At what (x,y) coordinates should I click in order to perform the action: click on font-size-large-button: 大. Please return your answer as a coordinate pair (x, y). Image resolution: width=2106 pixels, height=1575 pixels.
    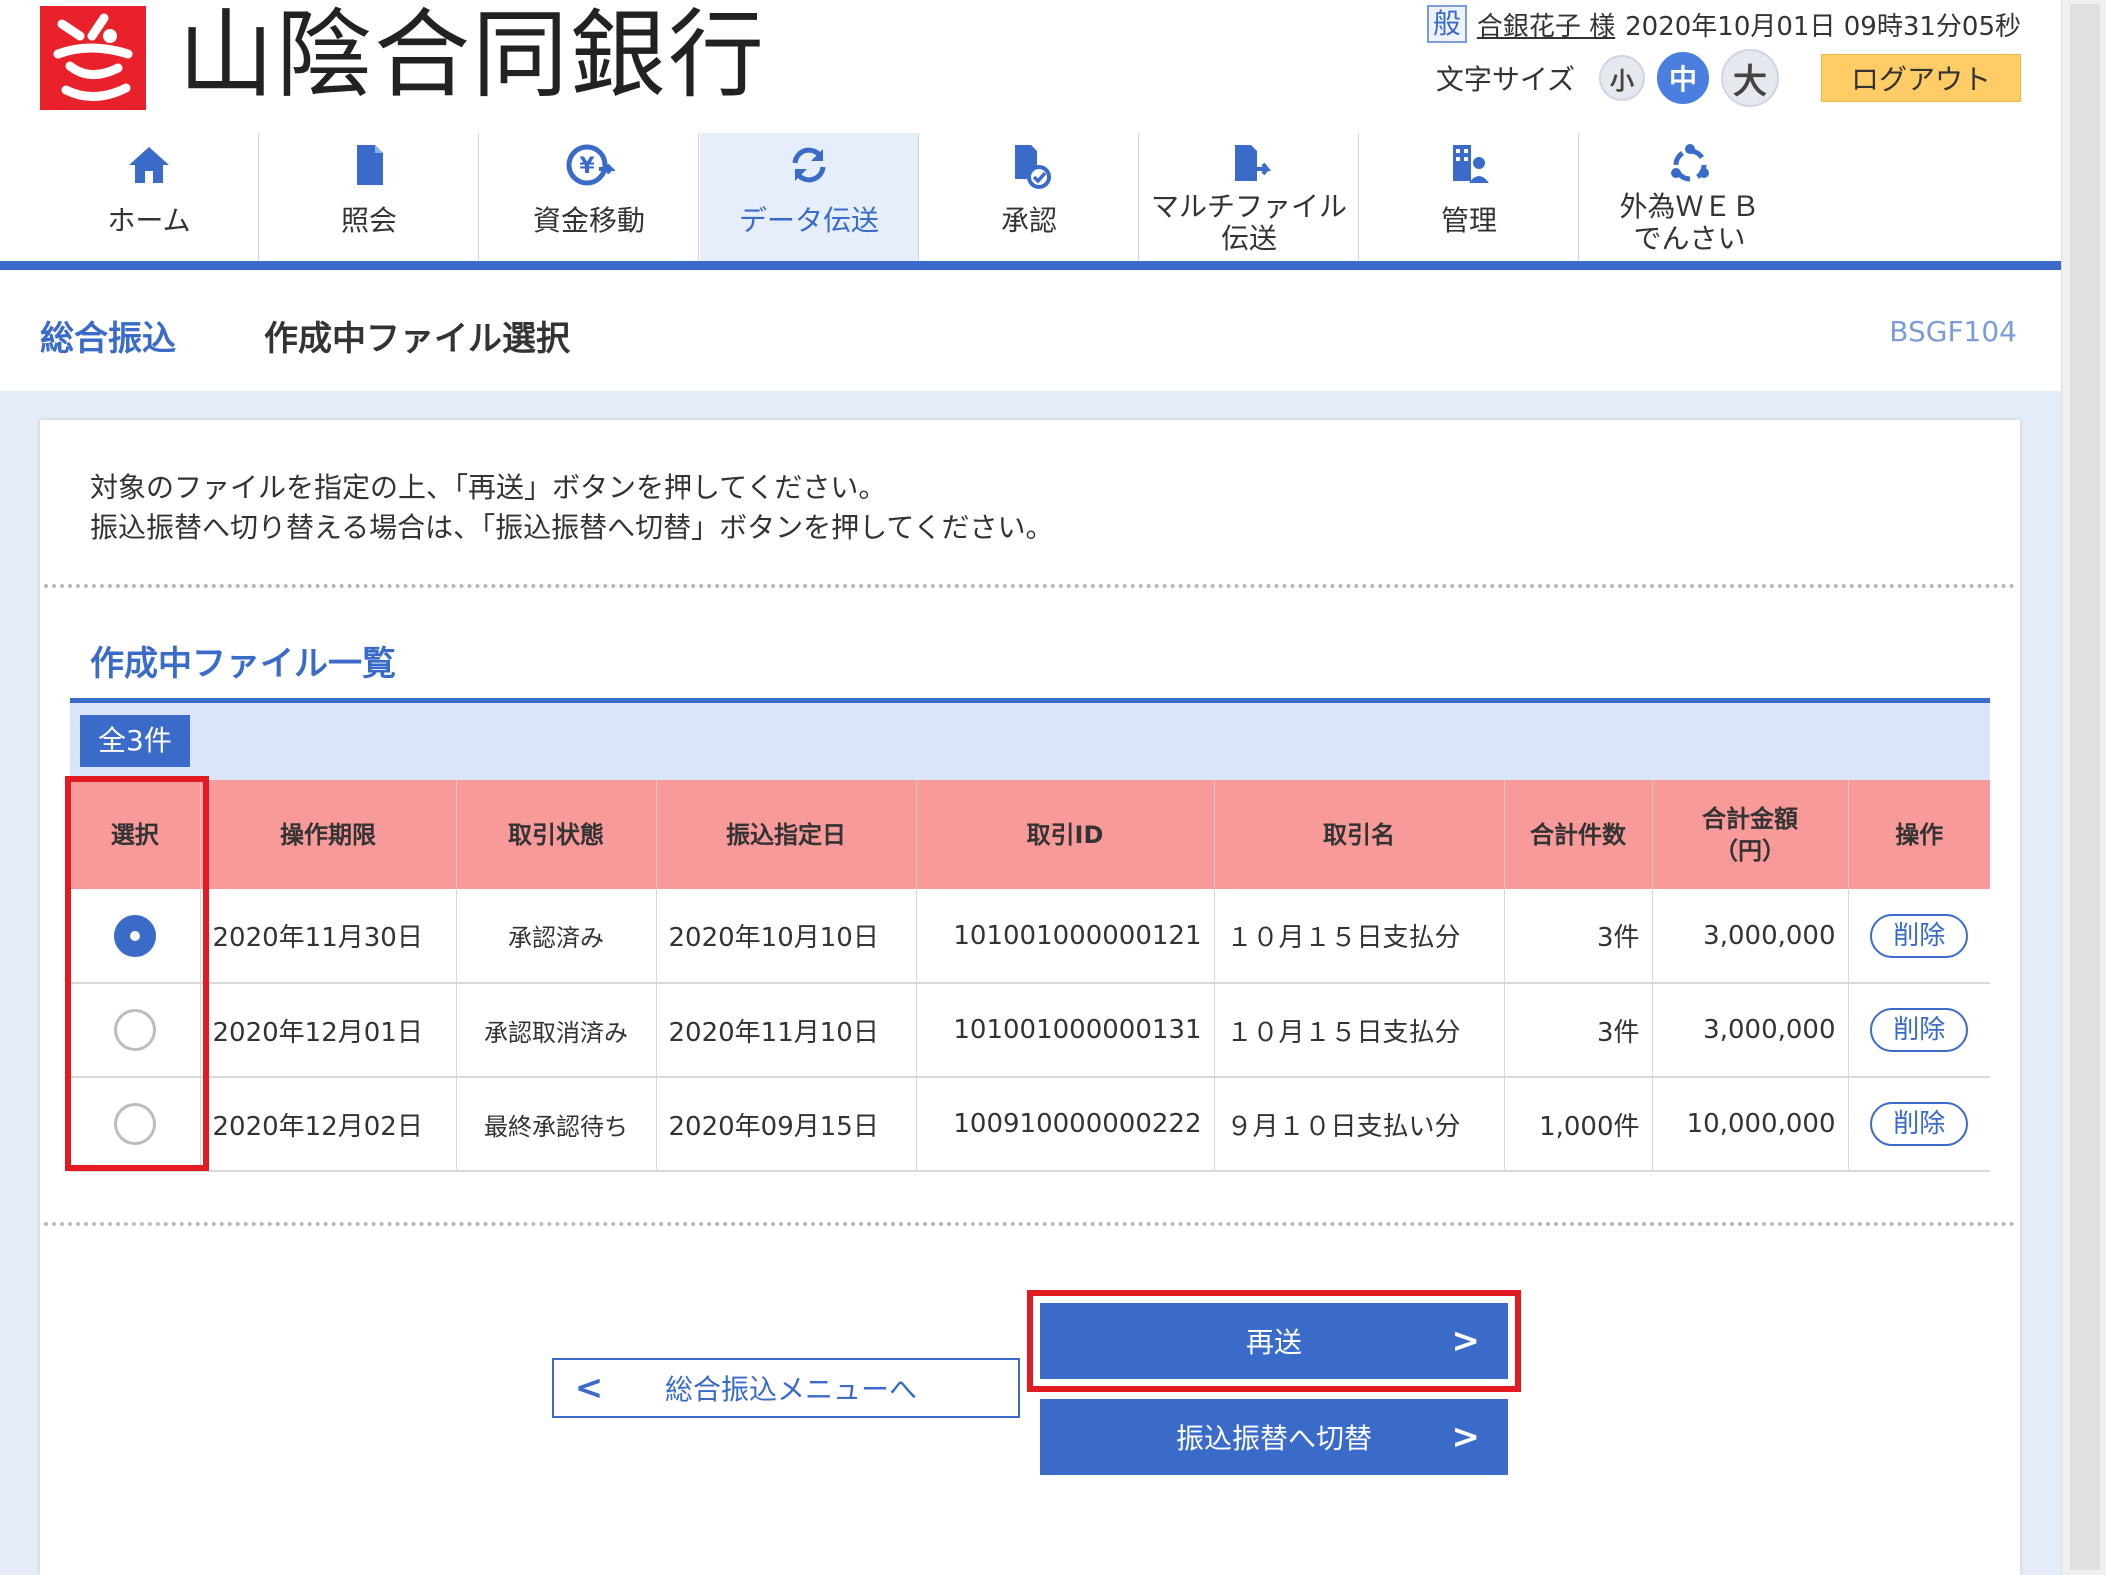
    Looking at the image, I should click on (1750, 78).